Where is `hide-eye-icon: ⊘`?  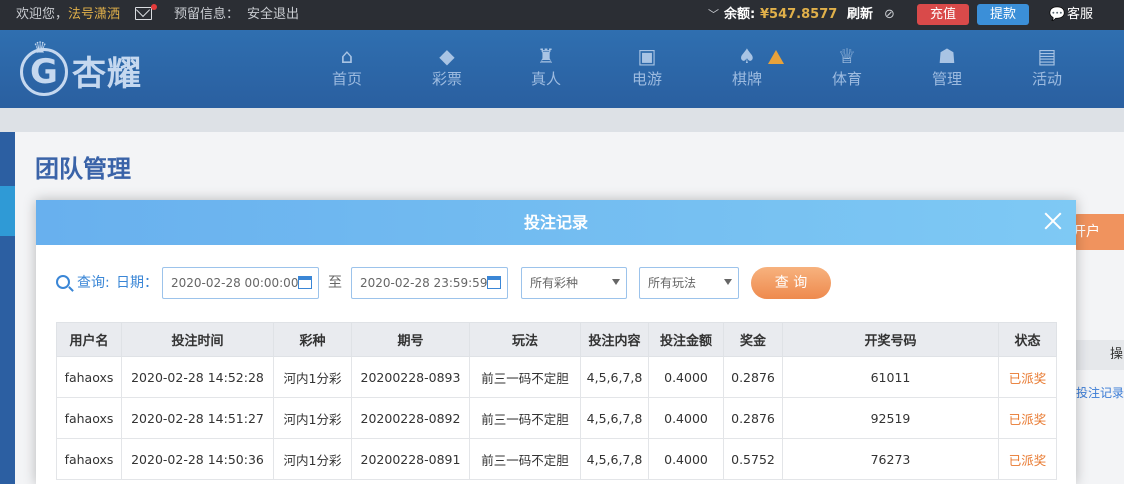 hide-eye-icon: ⊘ is located at coordinates (889, 15).